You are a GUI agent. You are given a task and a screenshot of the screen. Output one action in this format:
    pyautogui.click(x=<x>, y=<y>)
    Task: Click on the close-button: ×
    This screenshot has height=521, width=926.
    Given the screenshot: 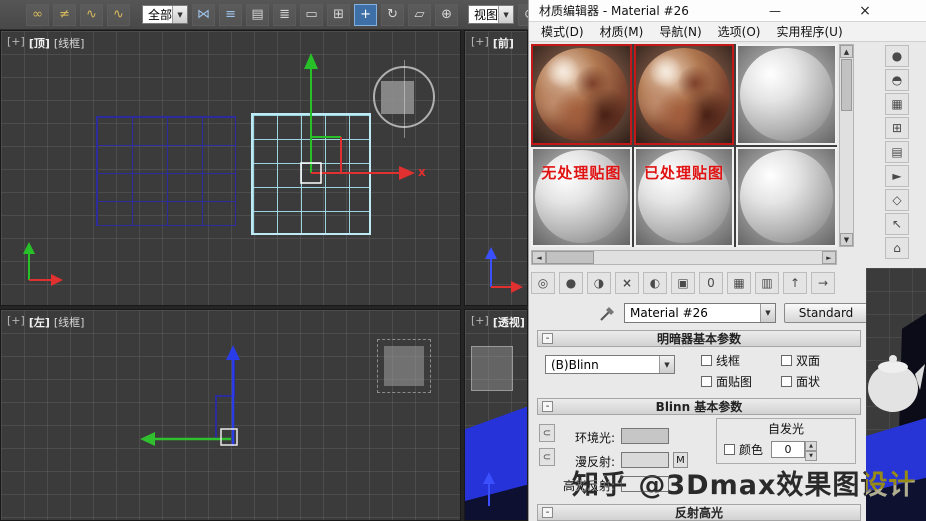 What is the action you would take?
    pyautogui.click(x=865, y=10)
    